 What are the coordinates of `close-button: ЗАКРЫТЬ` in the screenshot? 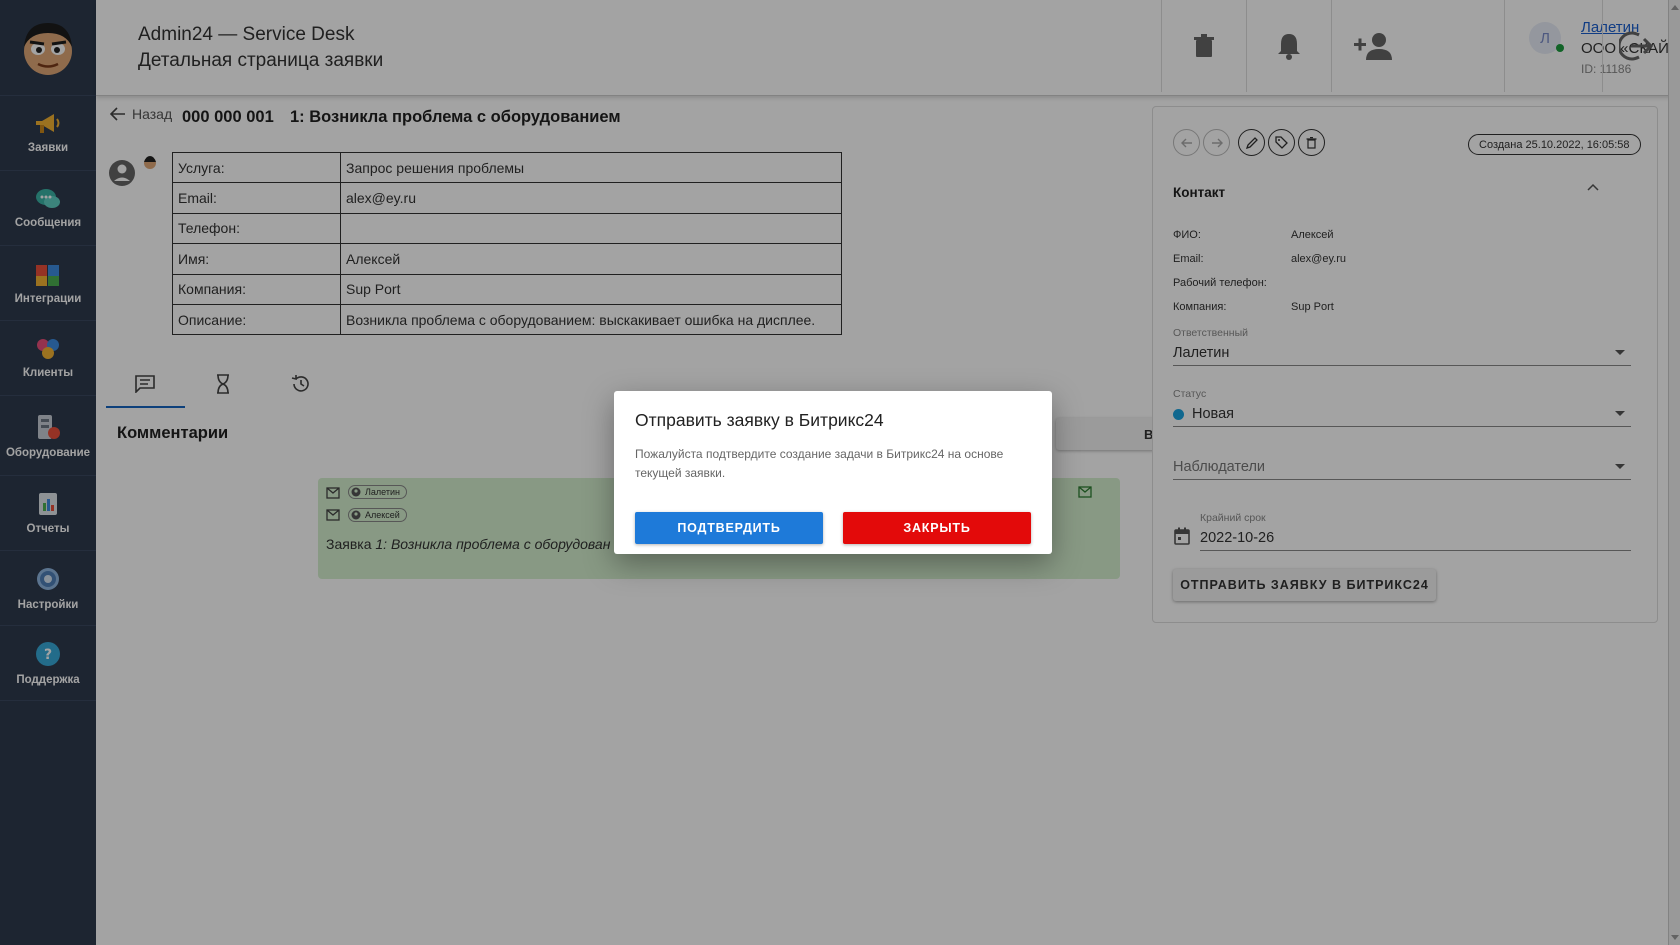 It's located at (937, 528).